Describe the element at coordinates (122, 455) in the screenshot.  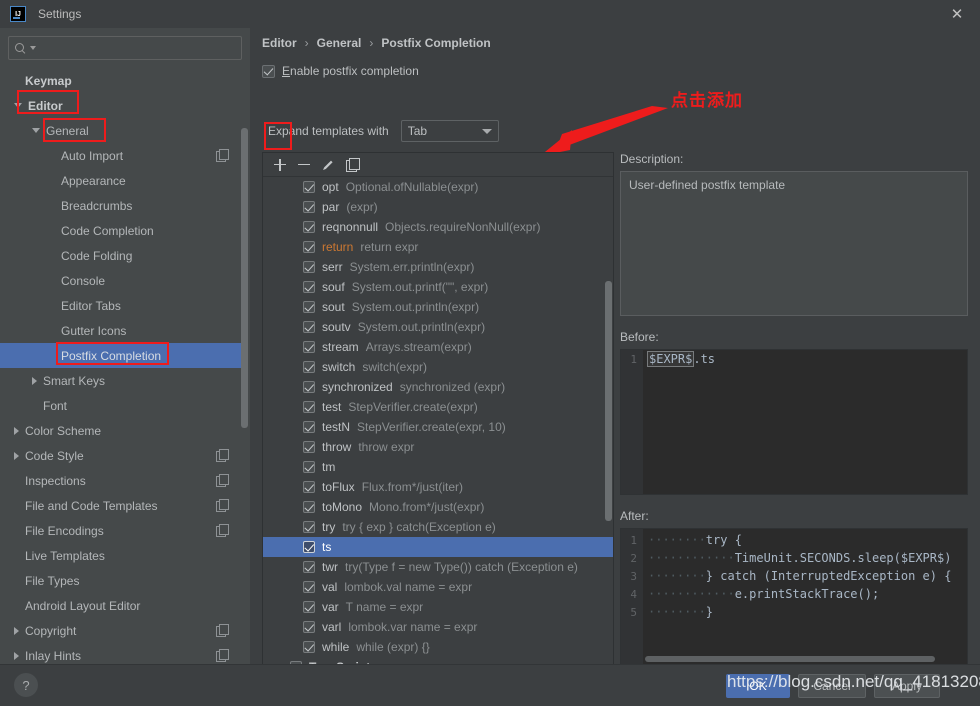
I see `sidebar-item-code-style: Code Style` at that location.